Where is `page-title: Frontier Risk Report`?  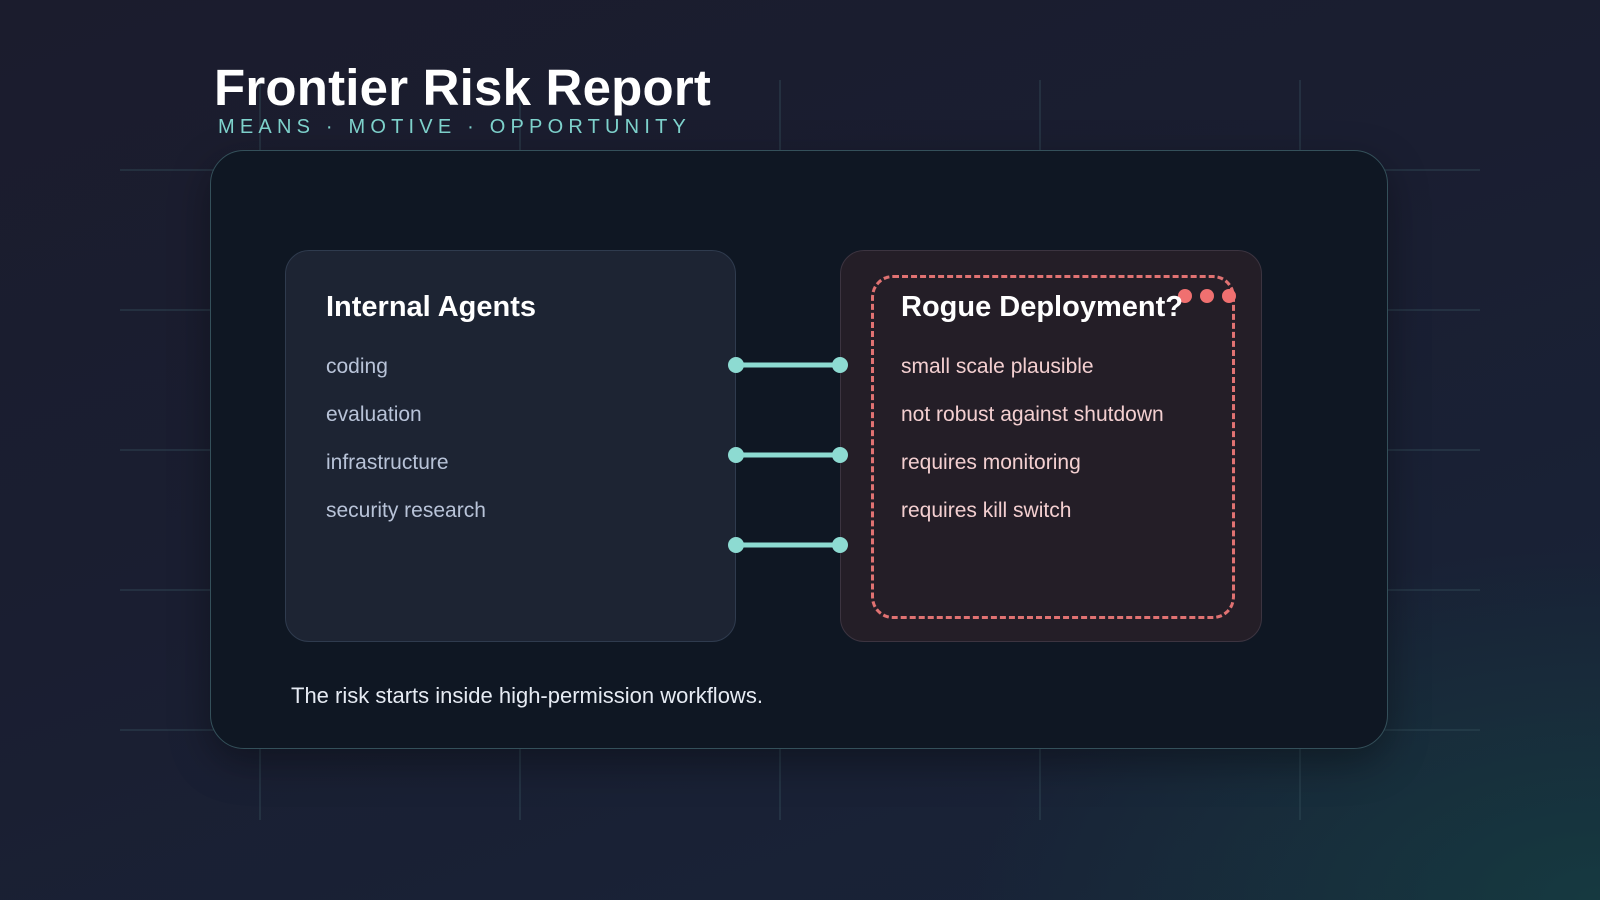
page-title: Frontier Risk Report is located at coordinates (463, 87).